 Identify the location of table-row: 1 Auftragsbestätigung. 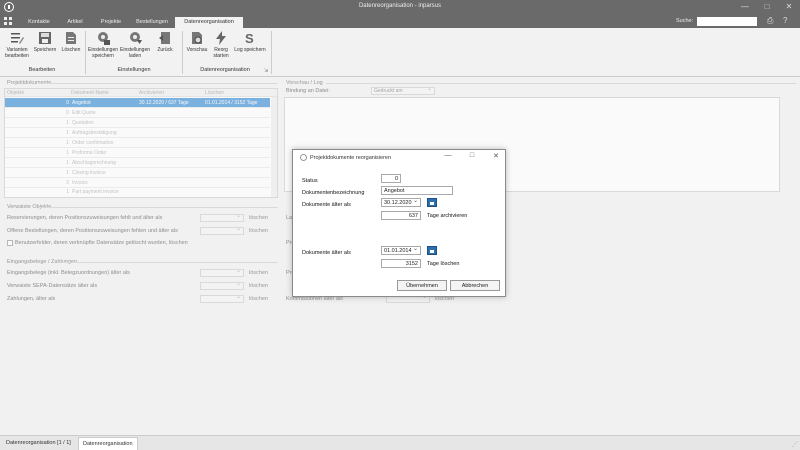
(137, 133).